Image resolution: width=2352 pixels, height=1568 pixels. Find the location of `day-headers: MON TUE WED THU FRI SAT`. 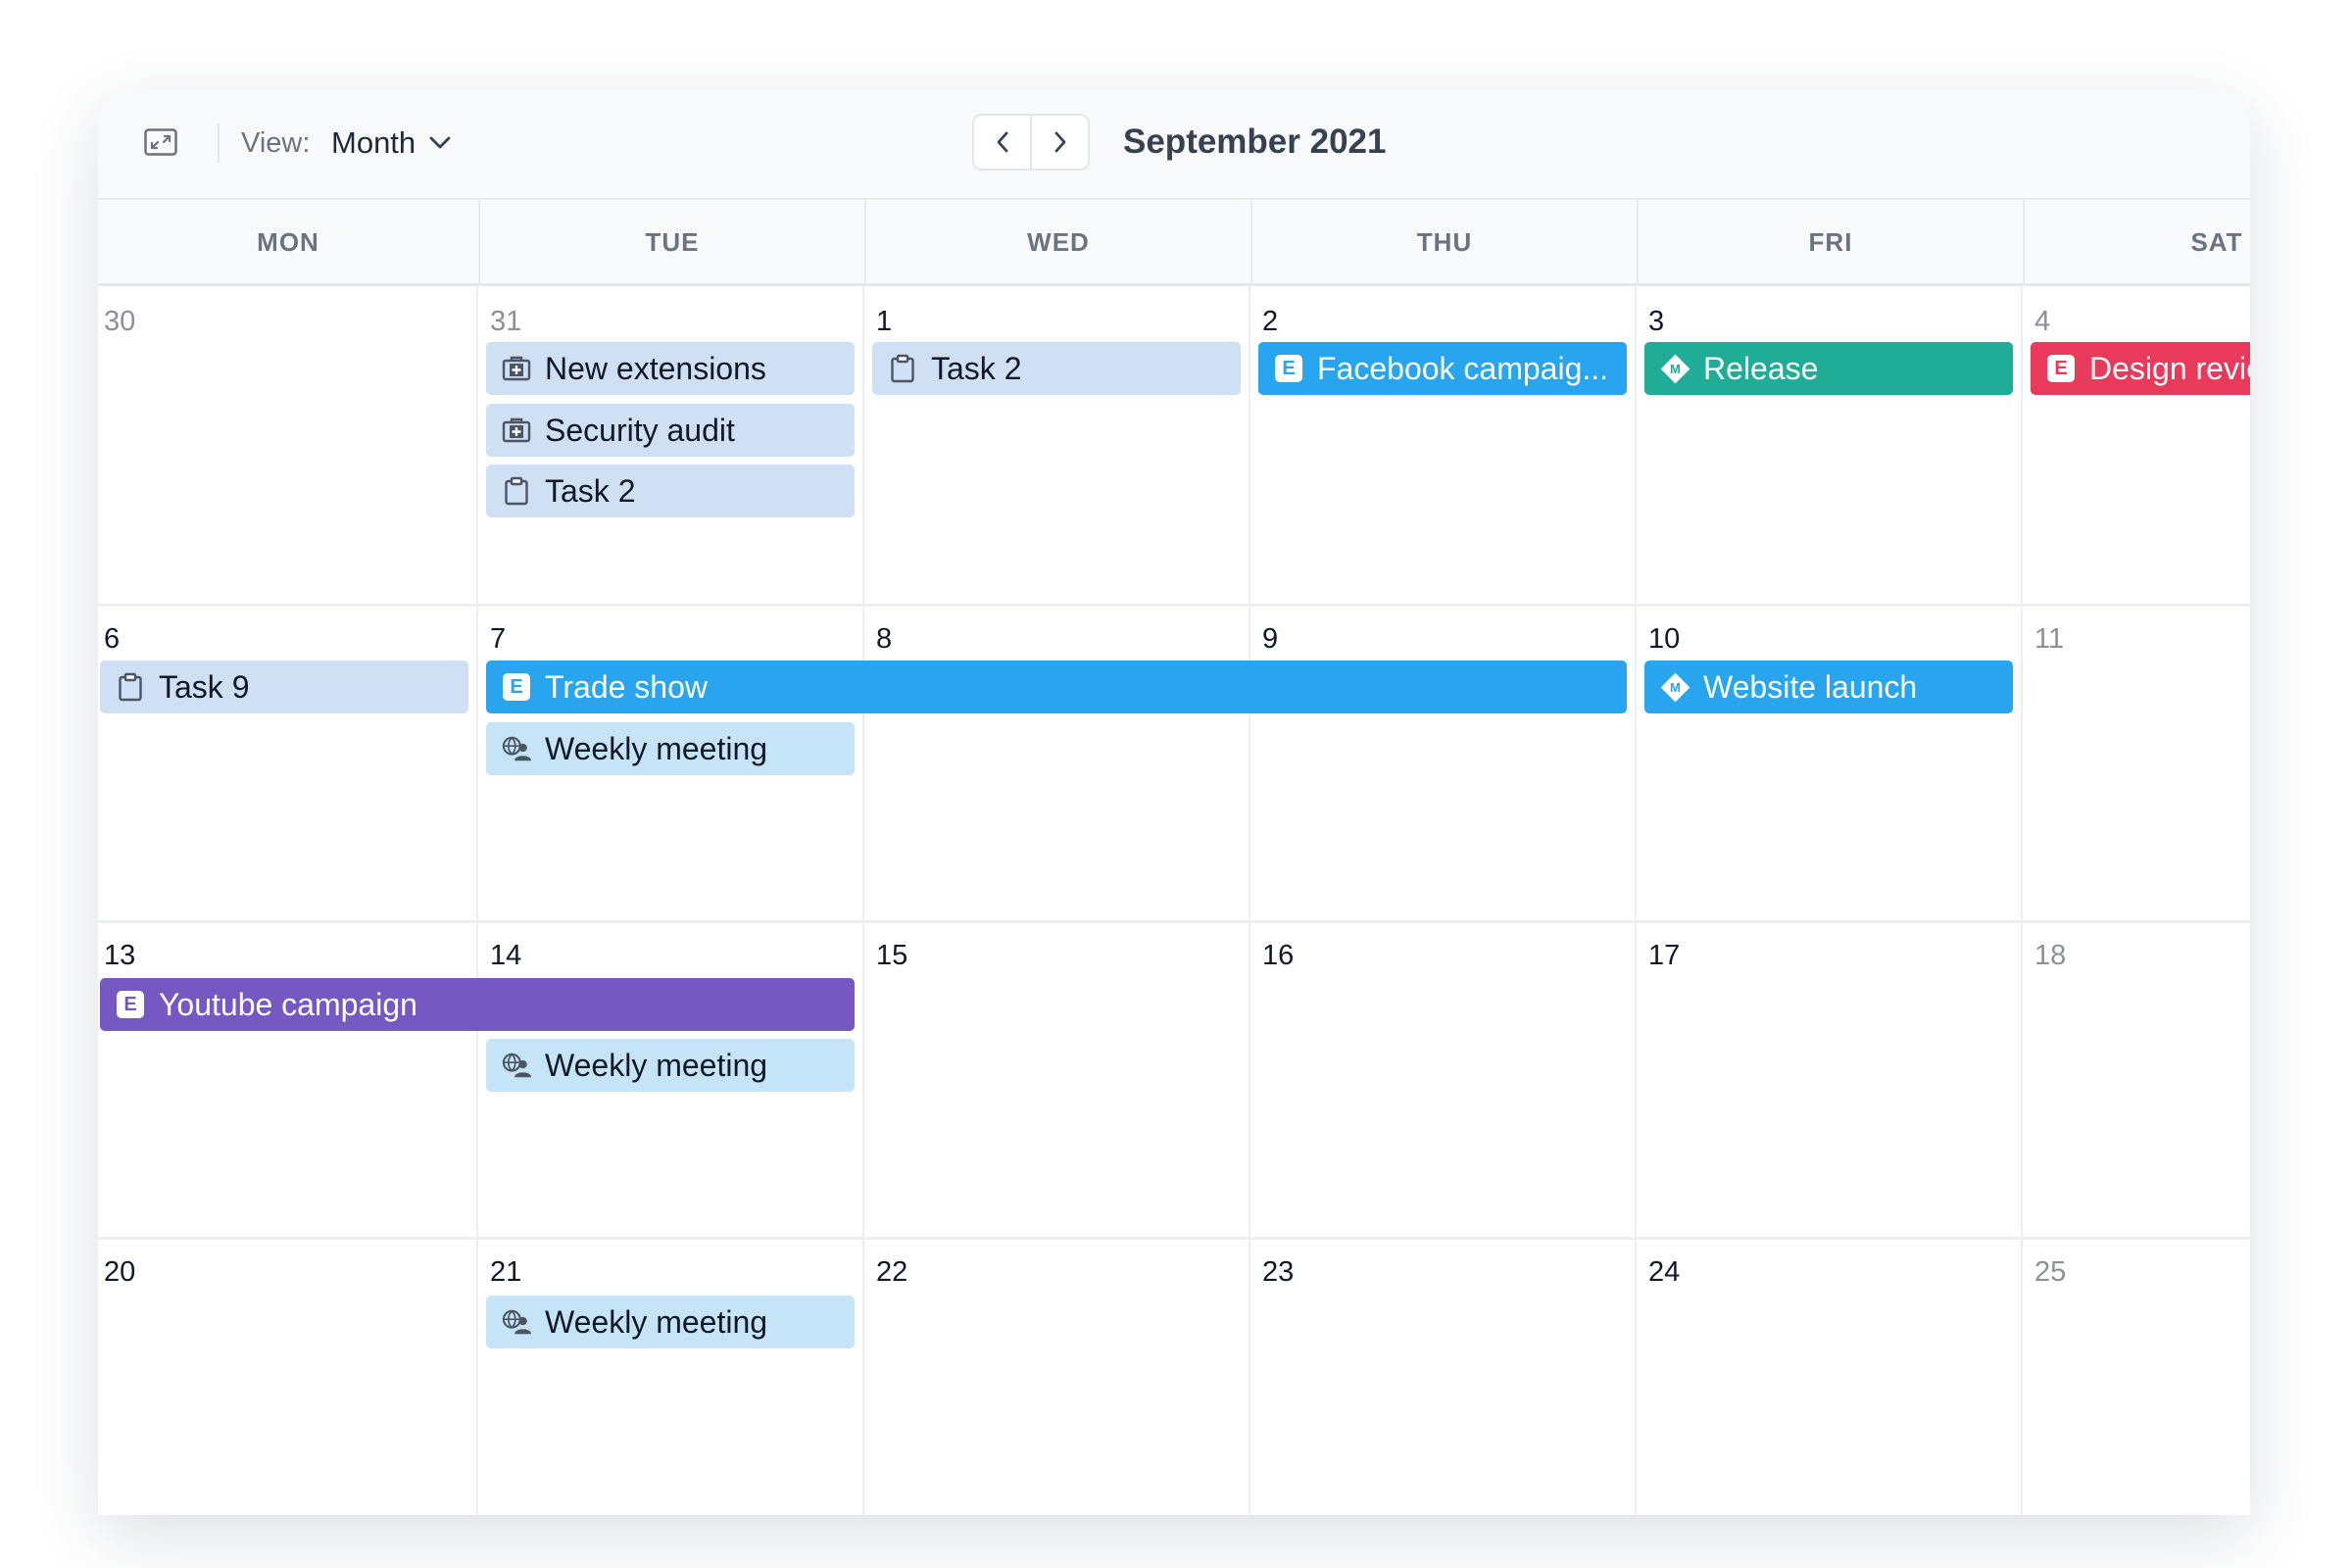

day-headers: MON TUE WED THU FRI SAT is located at coordinates (1174, 242).